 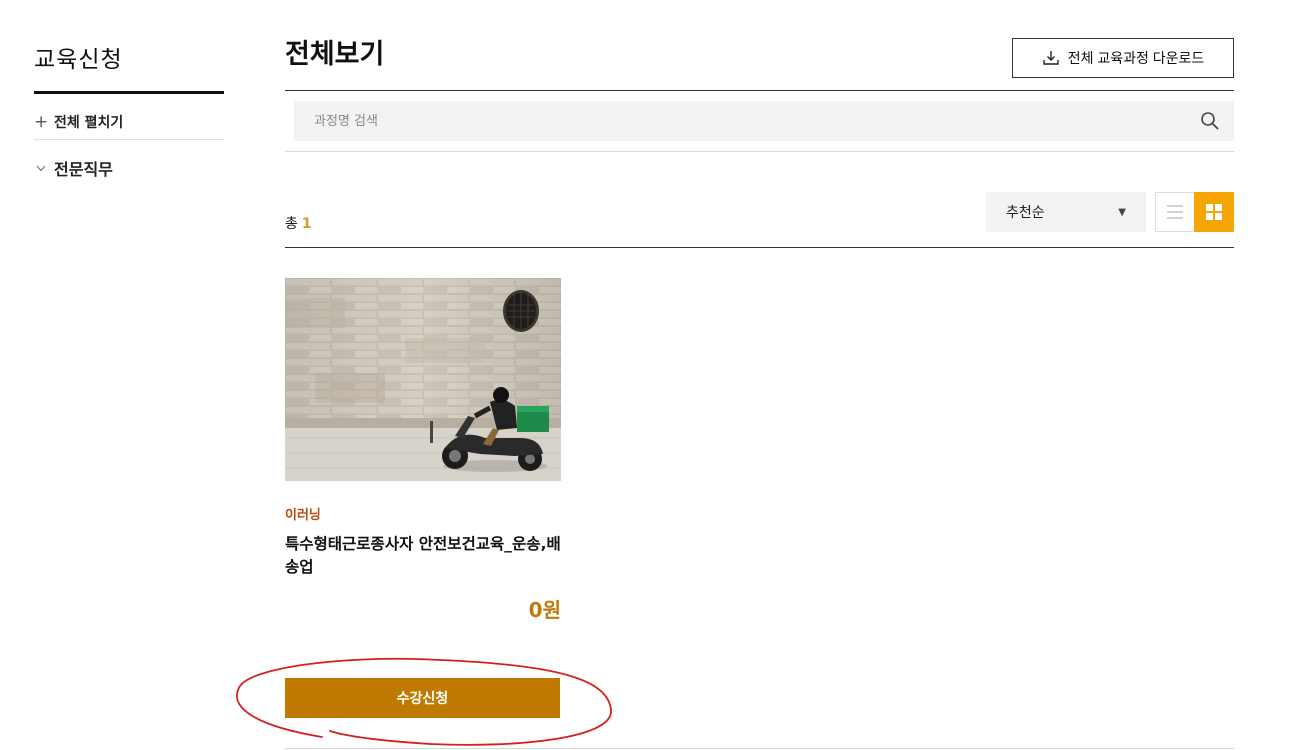 I want to click on search-divider, so click(x=759, y=151).